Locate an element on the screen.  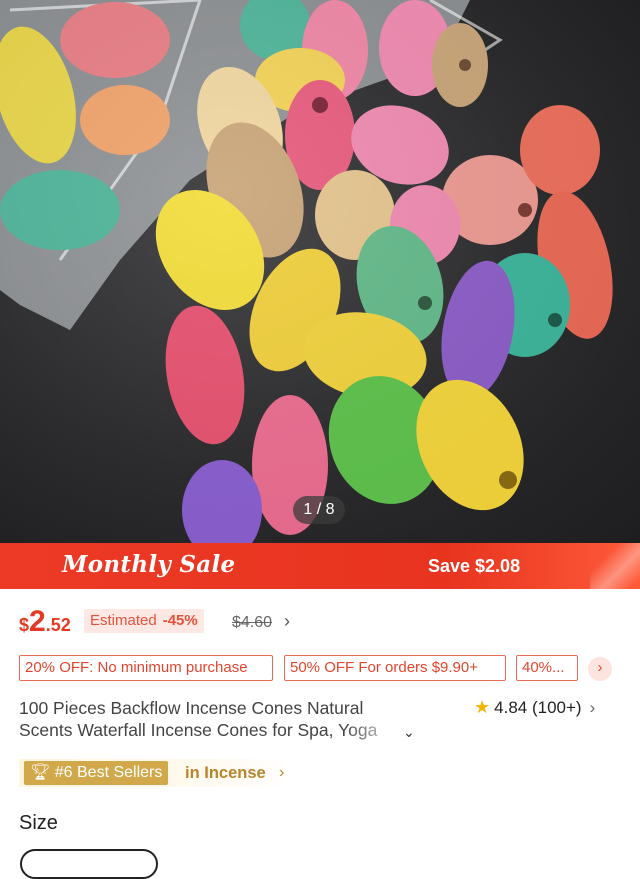
size-label: Size is located at coordinates (38, 823).